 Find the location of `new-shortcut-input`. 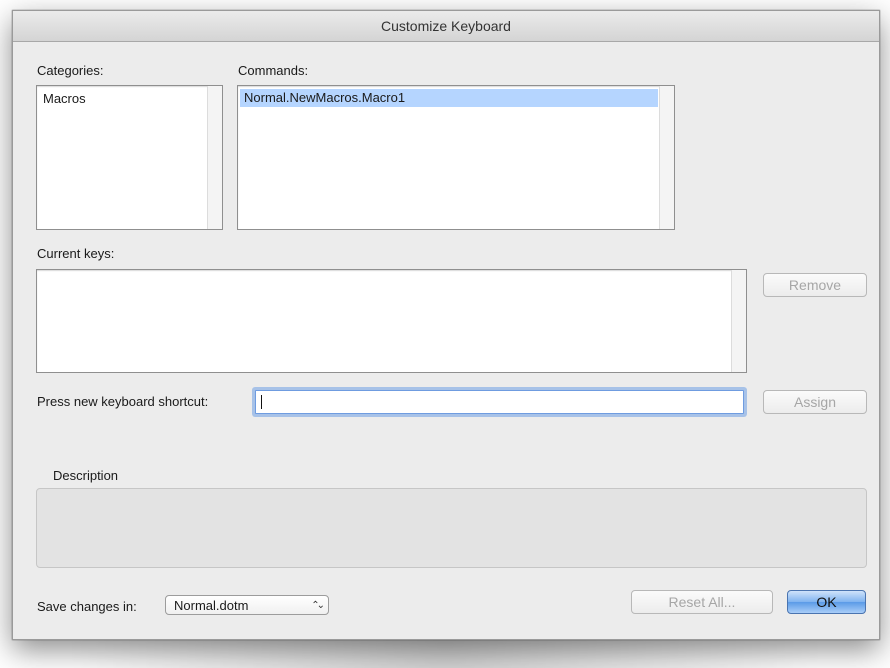

new-shortcut-input is located at coordinates (499, 402).